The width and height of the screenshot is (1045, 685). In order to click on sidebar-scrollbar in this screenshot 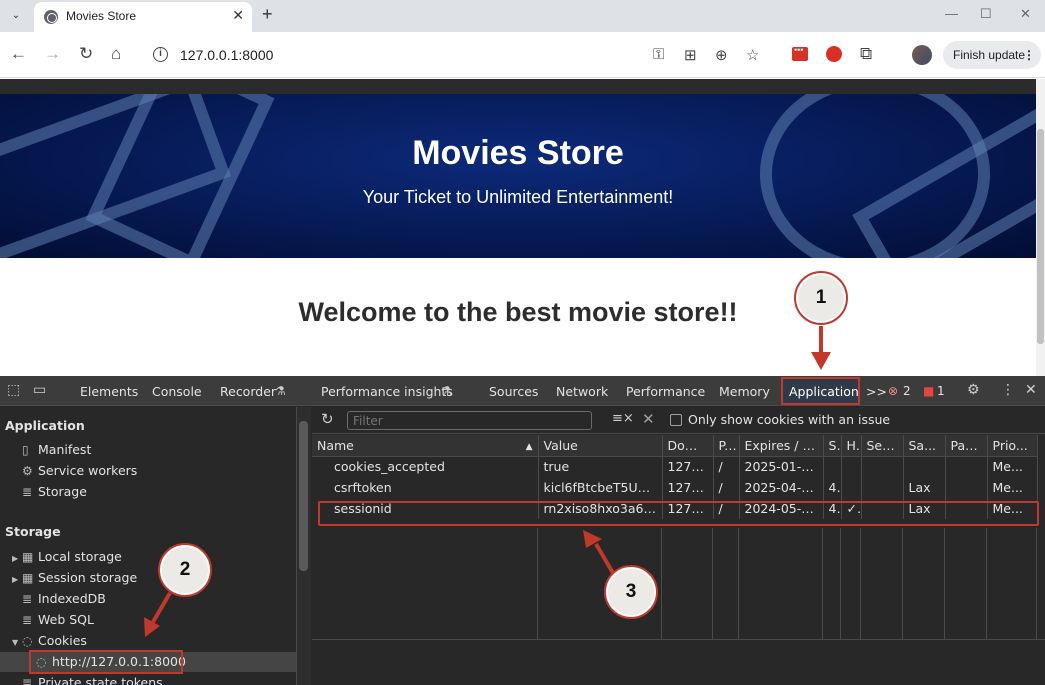, I will do `click(304, 546)`.